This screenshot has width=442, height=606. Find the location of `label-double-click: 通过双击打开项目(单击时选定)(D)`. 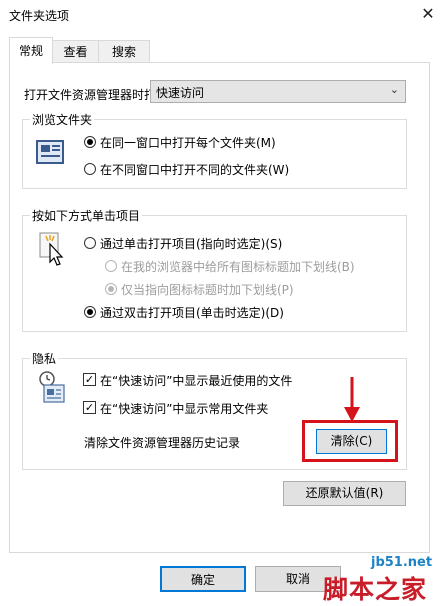

label-double-click: 通过双击打开项目(单击时选定)(D) is located at coordinates (192, 313).